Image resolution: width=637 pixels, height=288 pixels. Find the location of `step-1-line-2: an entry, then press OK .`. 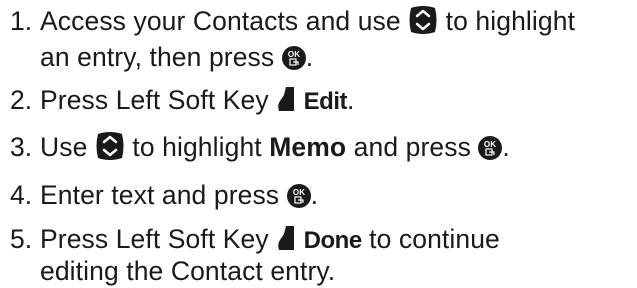

step-1-line-2: an entry, then press OK . is located at coordinates (177, 57).